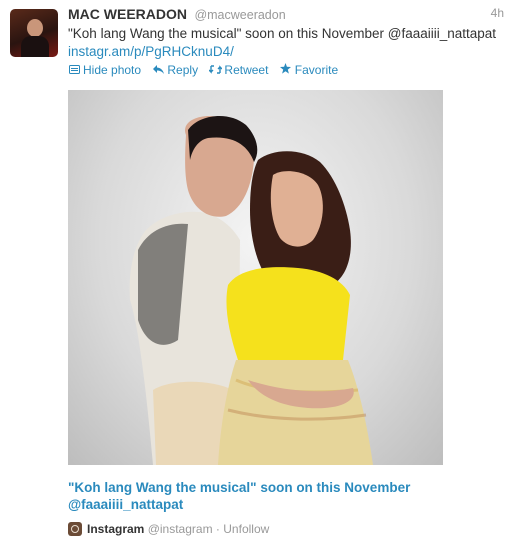 The image size is (514, 547). I want to click on tweet-timestamp: 4h, so click(497, 13).